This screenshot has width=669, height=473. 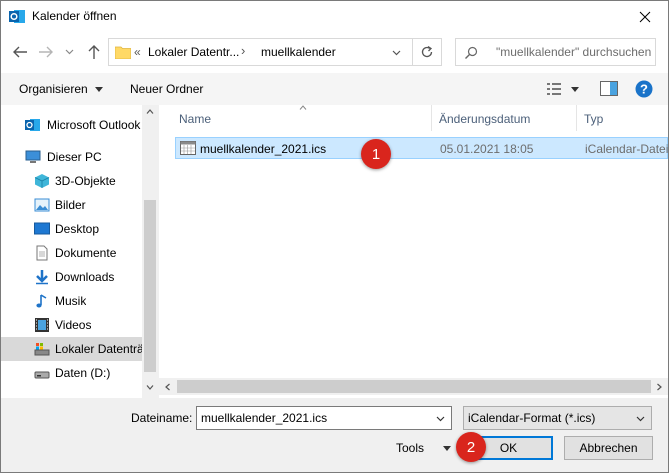 I want to click on scroll-thumb, so click(x=414, y=386).